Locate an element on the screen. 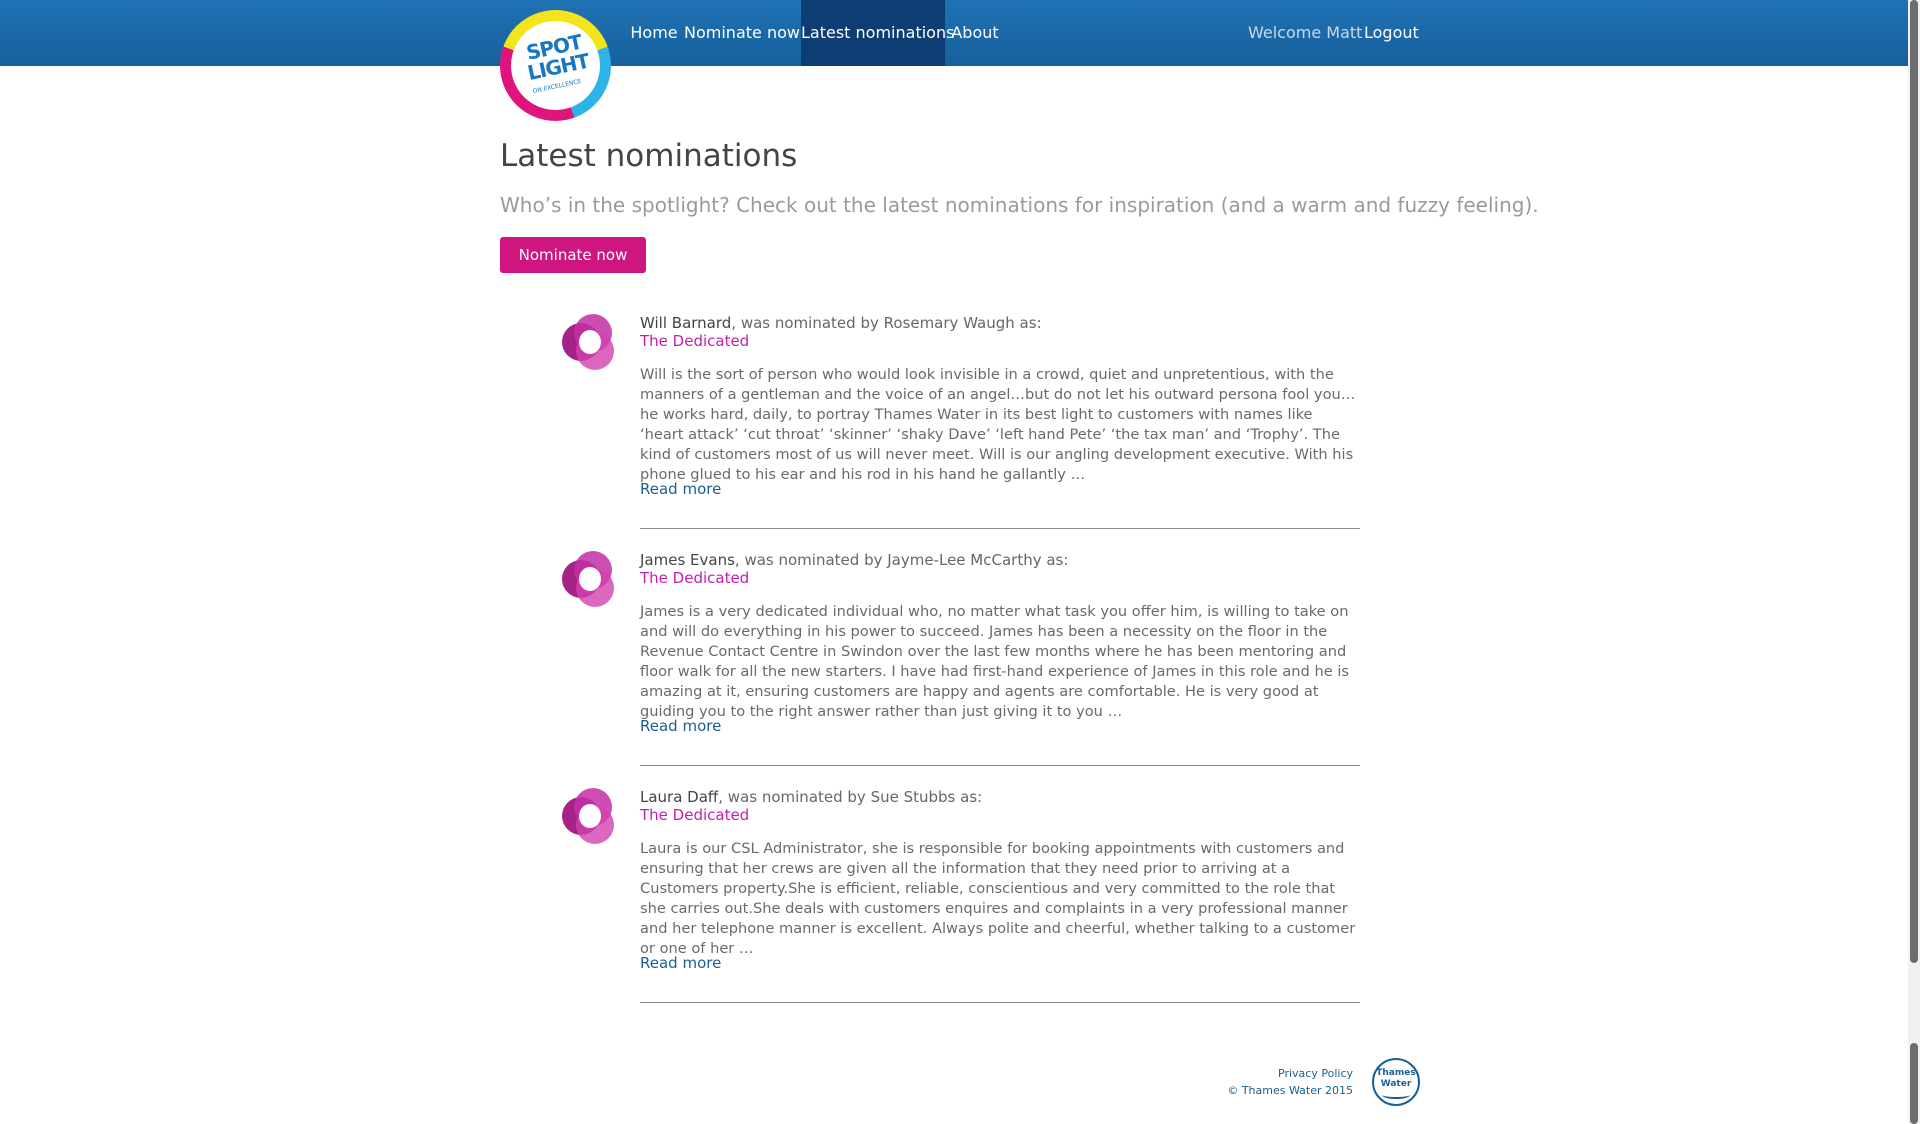 The image size is (1920, 1124). nominee-name: James Evans is located at coordinates (687, 560).